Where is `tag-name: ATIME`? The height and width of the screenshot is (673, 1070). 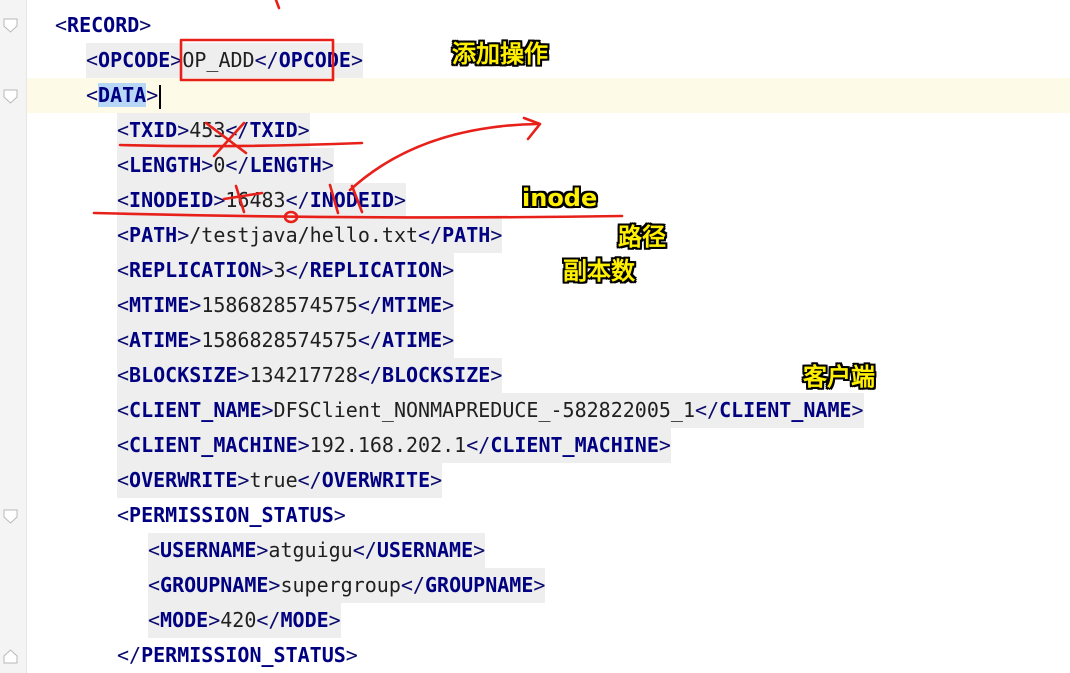 tag-name: ATIME is located at coordinates (159, 340).